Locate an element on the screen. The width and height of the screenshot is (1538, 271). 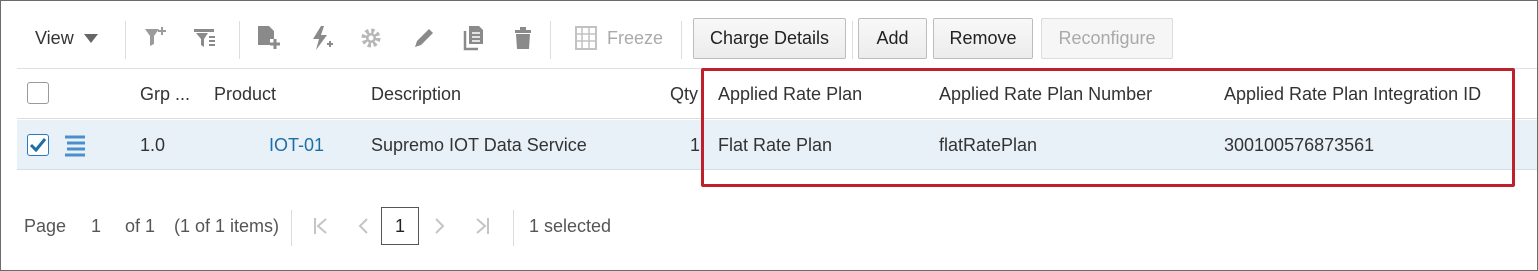
items-count-label: (1 of 1 items) is located at coordinates (227, 225).